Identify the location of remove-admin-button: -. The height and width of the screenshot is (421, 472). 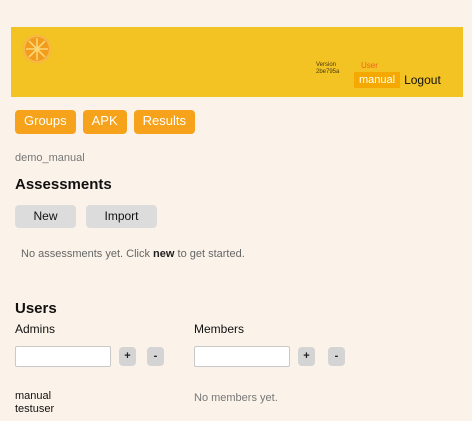
(155, 356).